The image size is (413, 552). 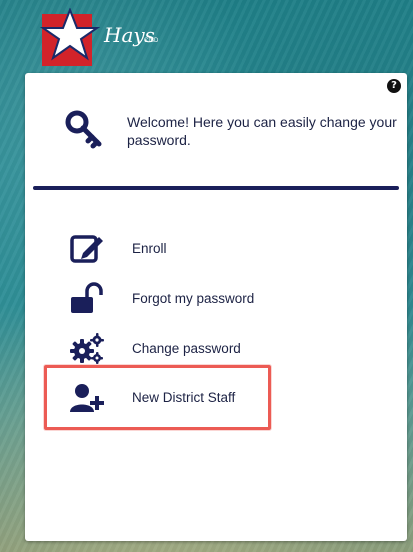 I want to click on gears-icon, so click(x=87, y=348).